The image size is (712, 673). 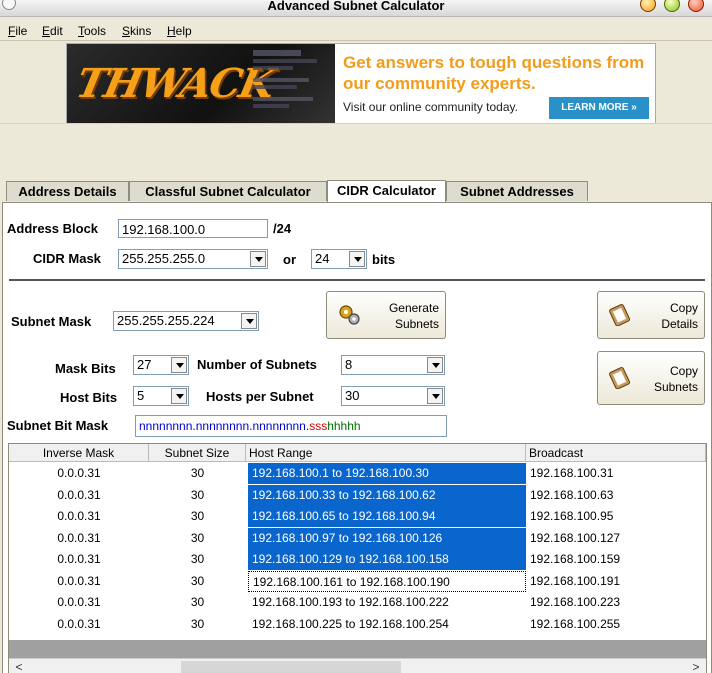 I want to click on tab-cidr-calculator: CIDR Calculator, so click(x=386, y=191).